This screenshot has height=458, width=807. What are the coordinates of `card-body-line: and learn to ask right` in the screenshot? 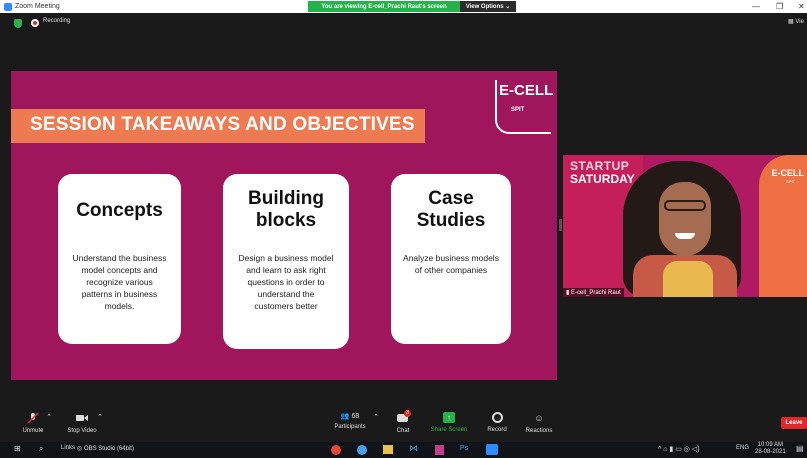 It's located at (286, 270).